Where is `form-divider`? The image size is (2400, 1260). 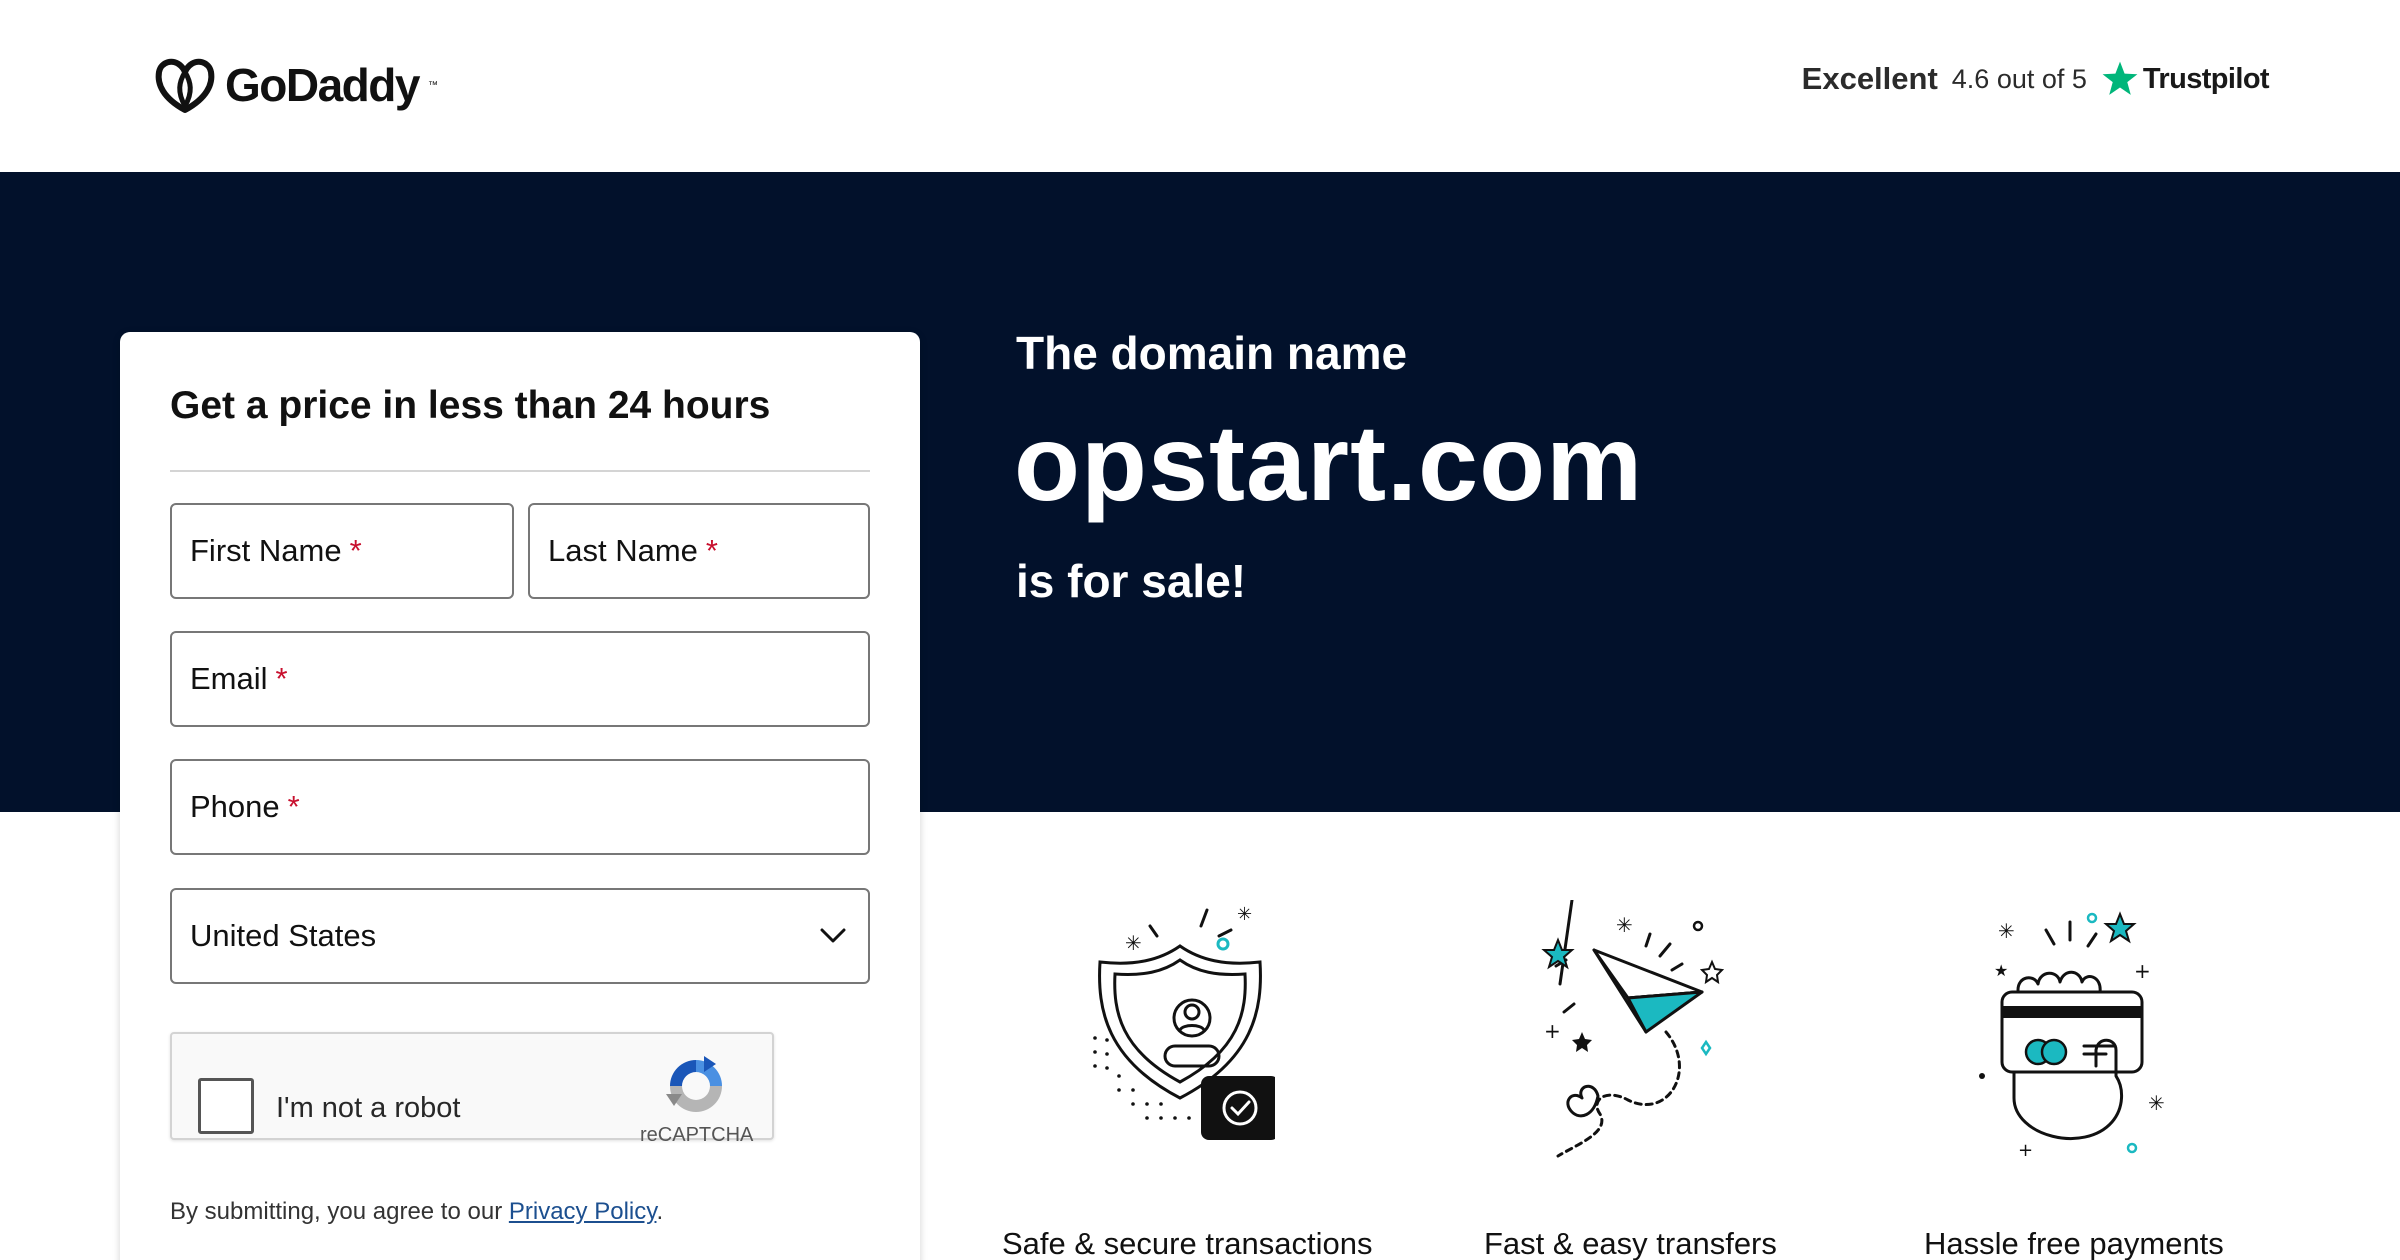
form-divider is located at coordinates (520, 471).